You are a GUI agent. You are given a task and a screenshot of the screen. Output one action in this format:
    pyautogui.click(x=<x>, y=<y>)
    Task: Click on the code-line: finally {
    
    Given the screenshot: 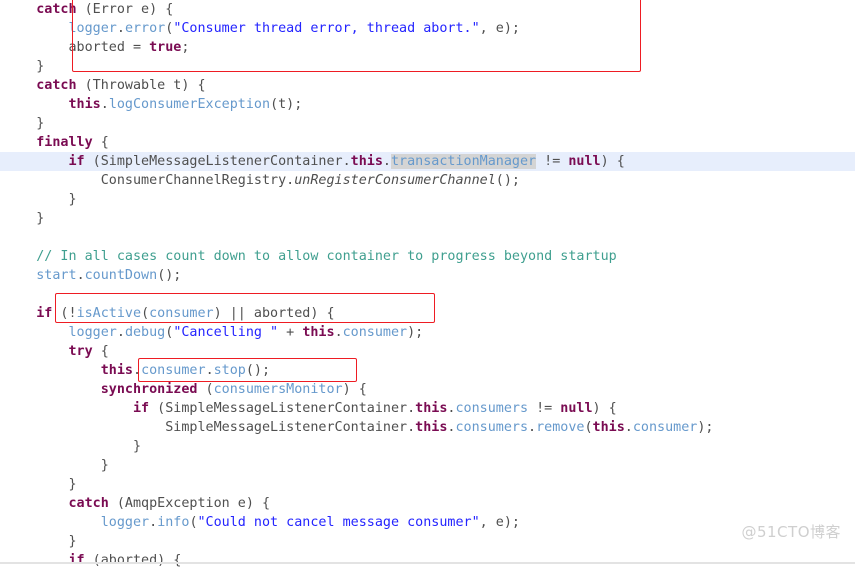 What is the action you would take?
    pyautogui.click(x=427, y=142)
    